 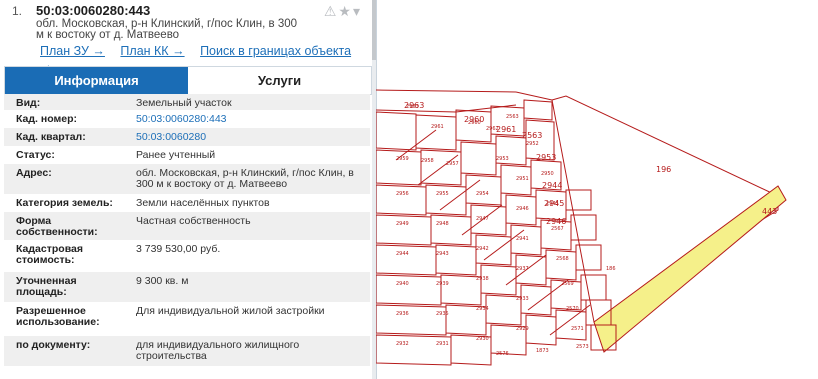 I want to click on info-label: Кадастровая стоимость:, so click(x=49, y=254).